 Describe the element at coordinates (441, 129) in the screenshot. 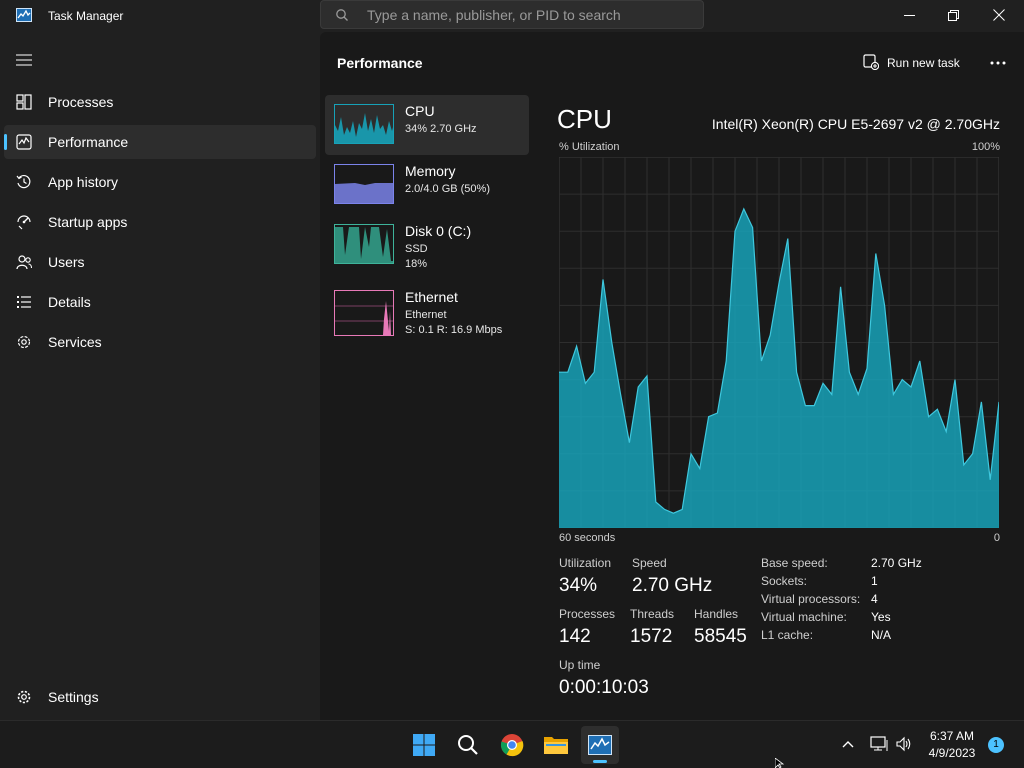

I see `device-stat: 34% 2.70 GHz` at that location.